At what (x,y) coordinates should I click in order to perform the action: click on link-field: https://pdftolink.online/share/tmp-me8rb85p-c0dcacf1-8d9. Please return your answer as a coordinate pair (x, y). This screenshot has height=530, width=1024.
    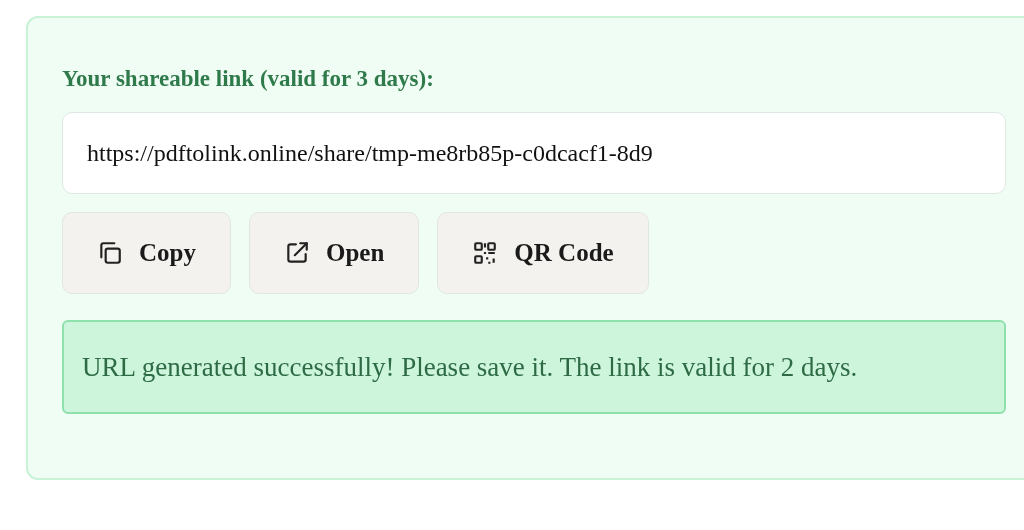
    Looking at the image, I should click on (534, 153).